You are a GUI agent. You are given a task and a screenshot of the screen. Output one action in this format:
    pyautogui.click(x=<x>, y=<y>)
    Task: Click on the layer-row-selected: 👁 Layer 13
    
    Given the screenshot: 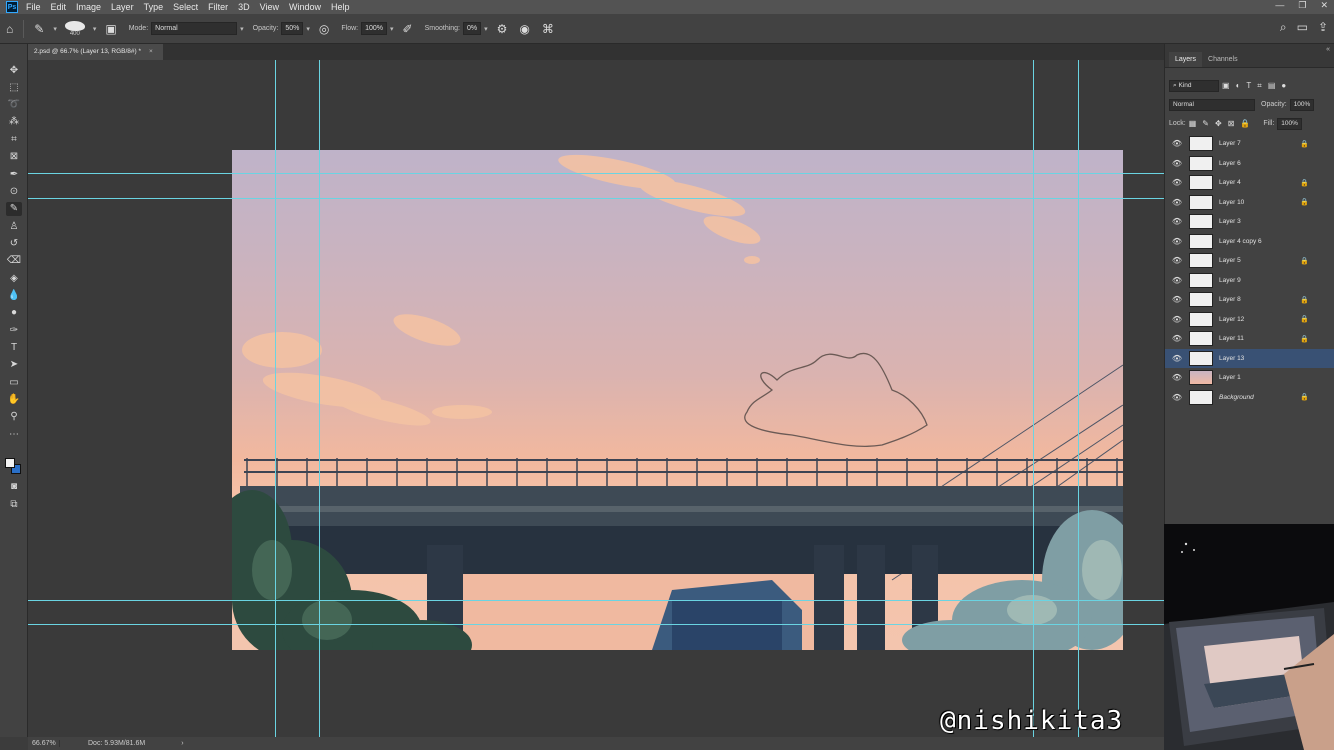 What is the action you would take?
    pyautogui.click(x=1249, y=358)
    